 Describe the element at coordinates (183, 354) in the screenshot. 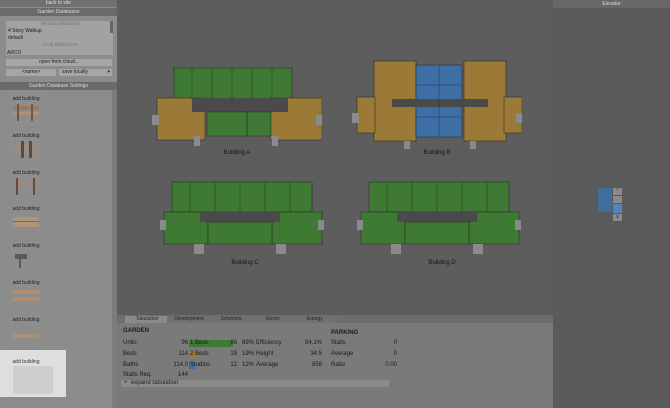

I see `beds-value: 114` at that location.